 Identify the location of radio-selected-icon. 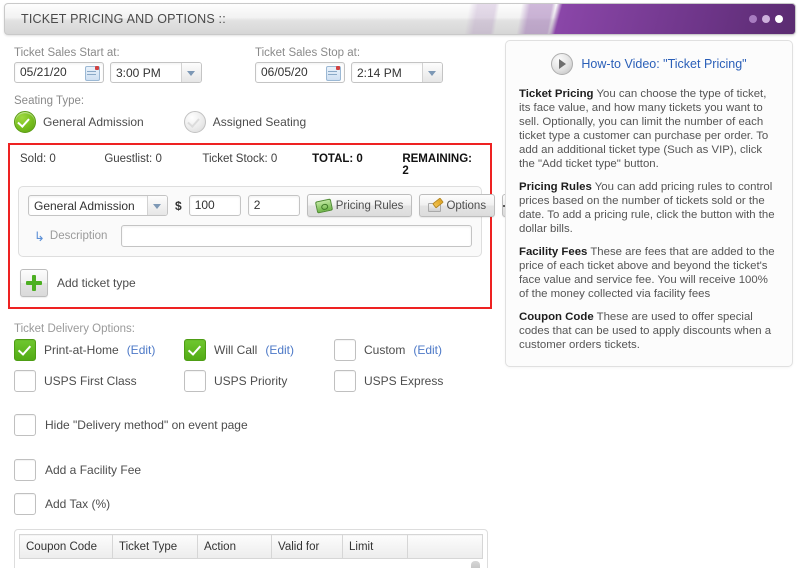
(25, 122).